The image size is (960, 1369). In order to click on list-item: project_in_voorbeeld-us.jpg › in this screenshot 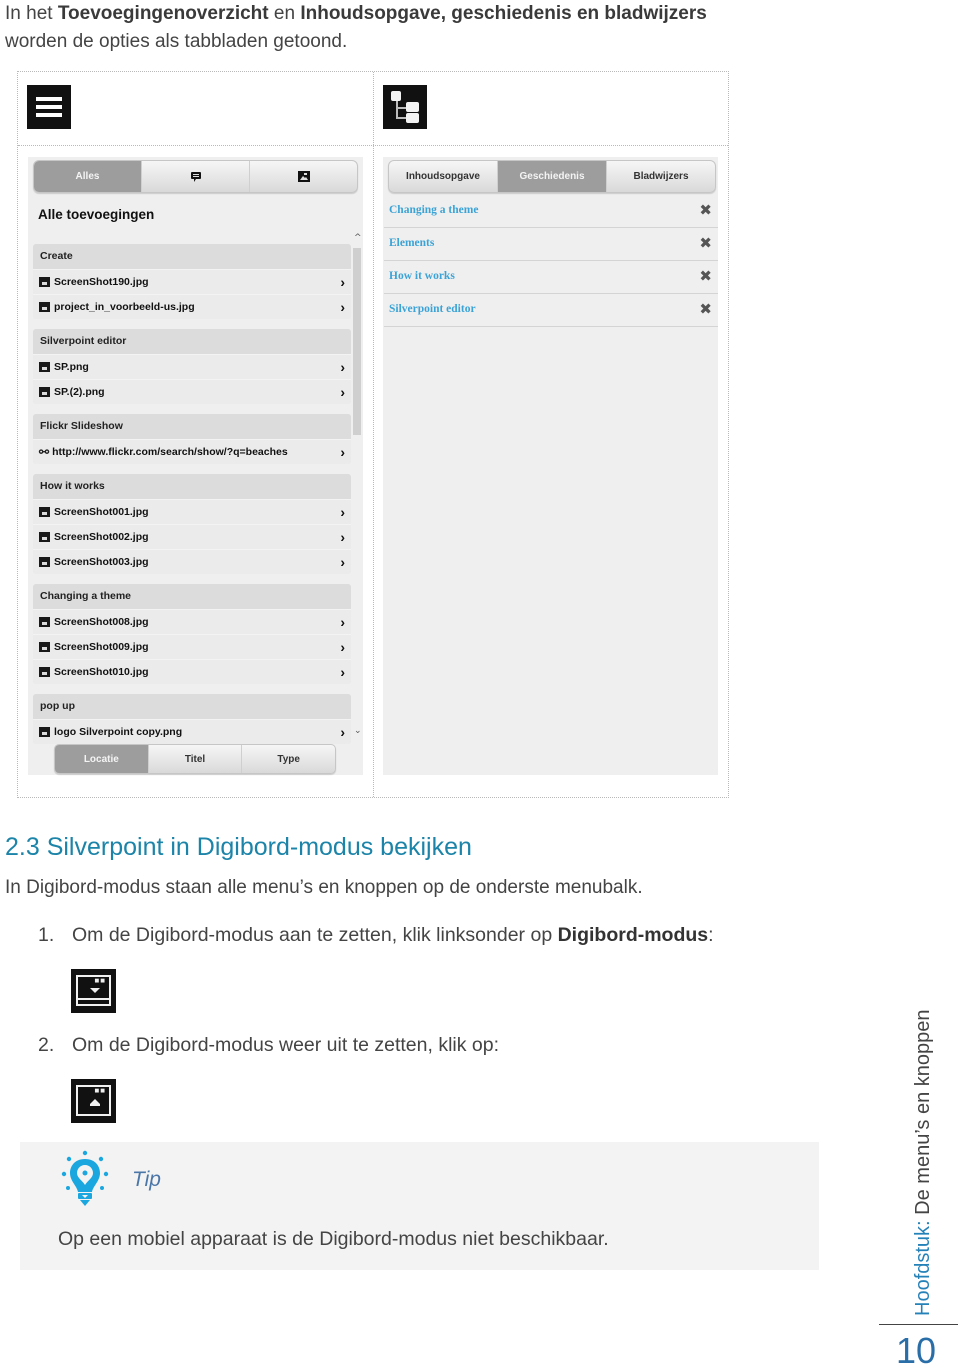, I will do `click(192, 306)`.